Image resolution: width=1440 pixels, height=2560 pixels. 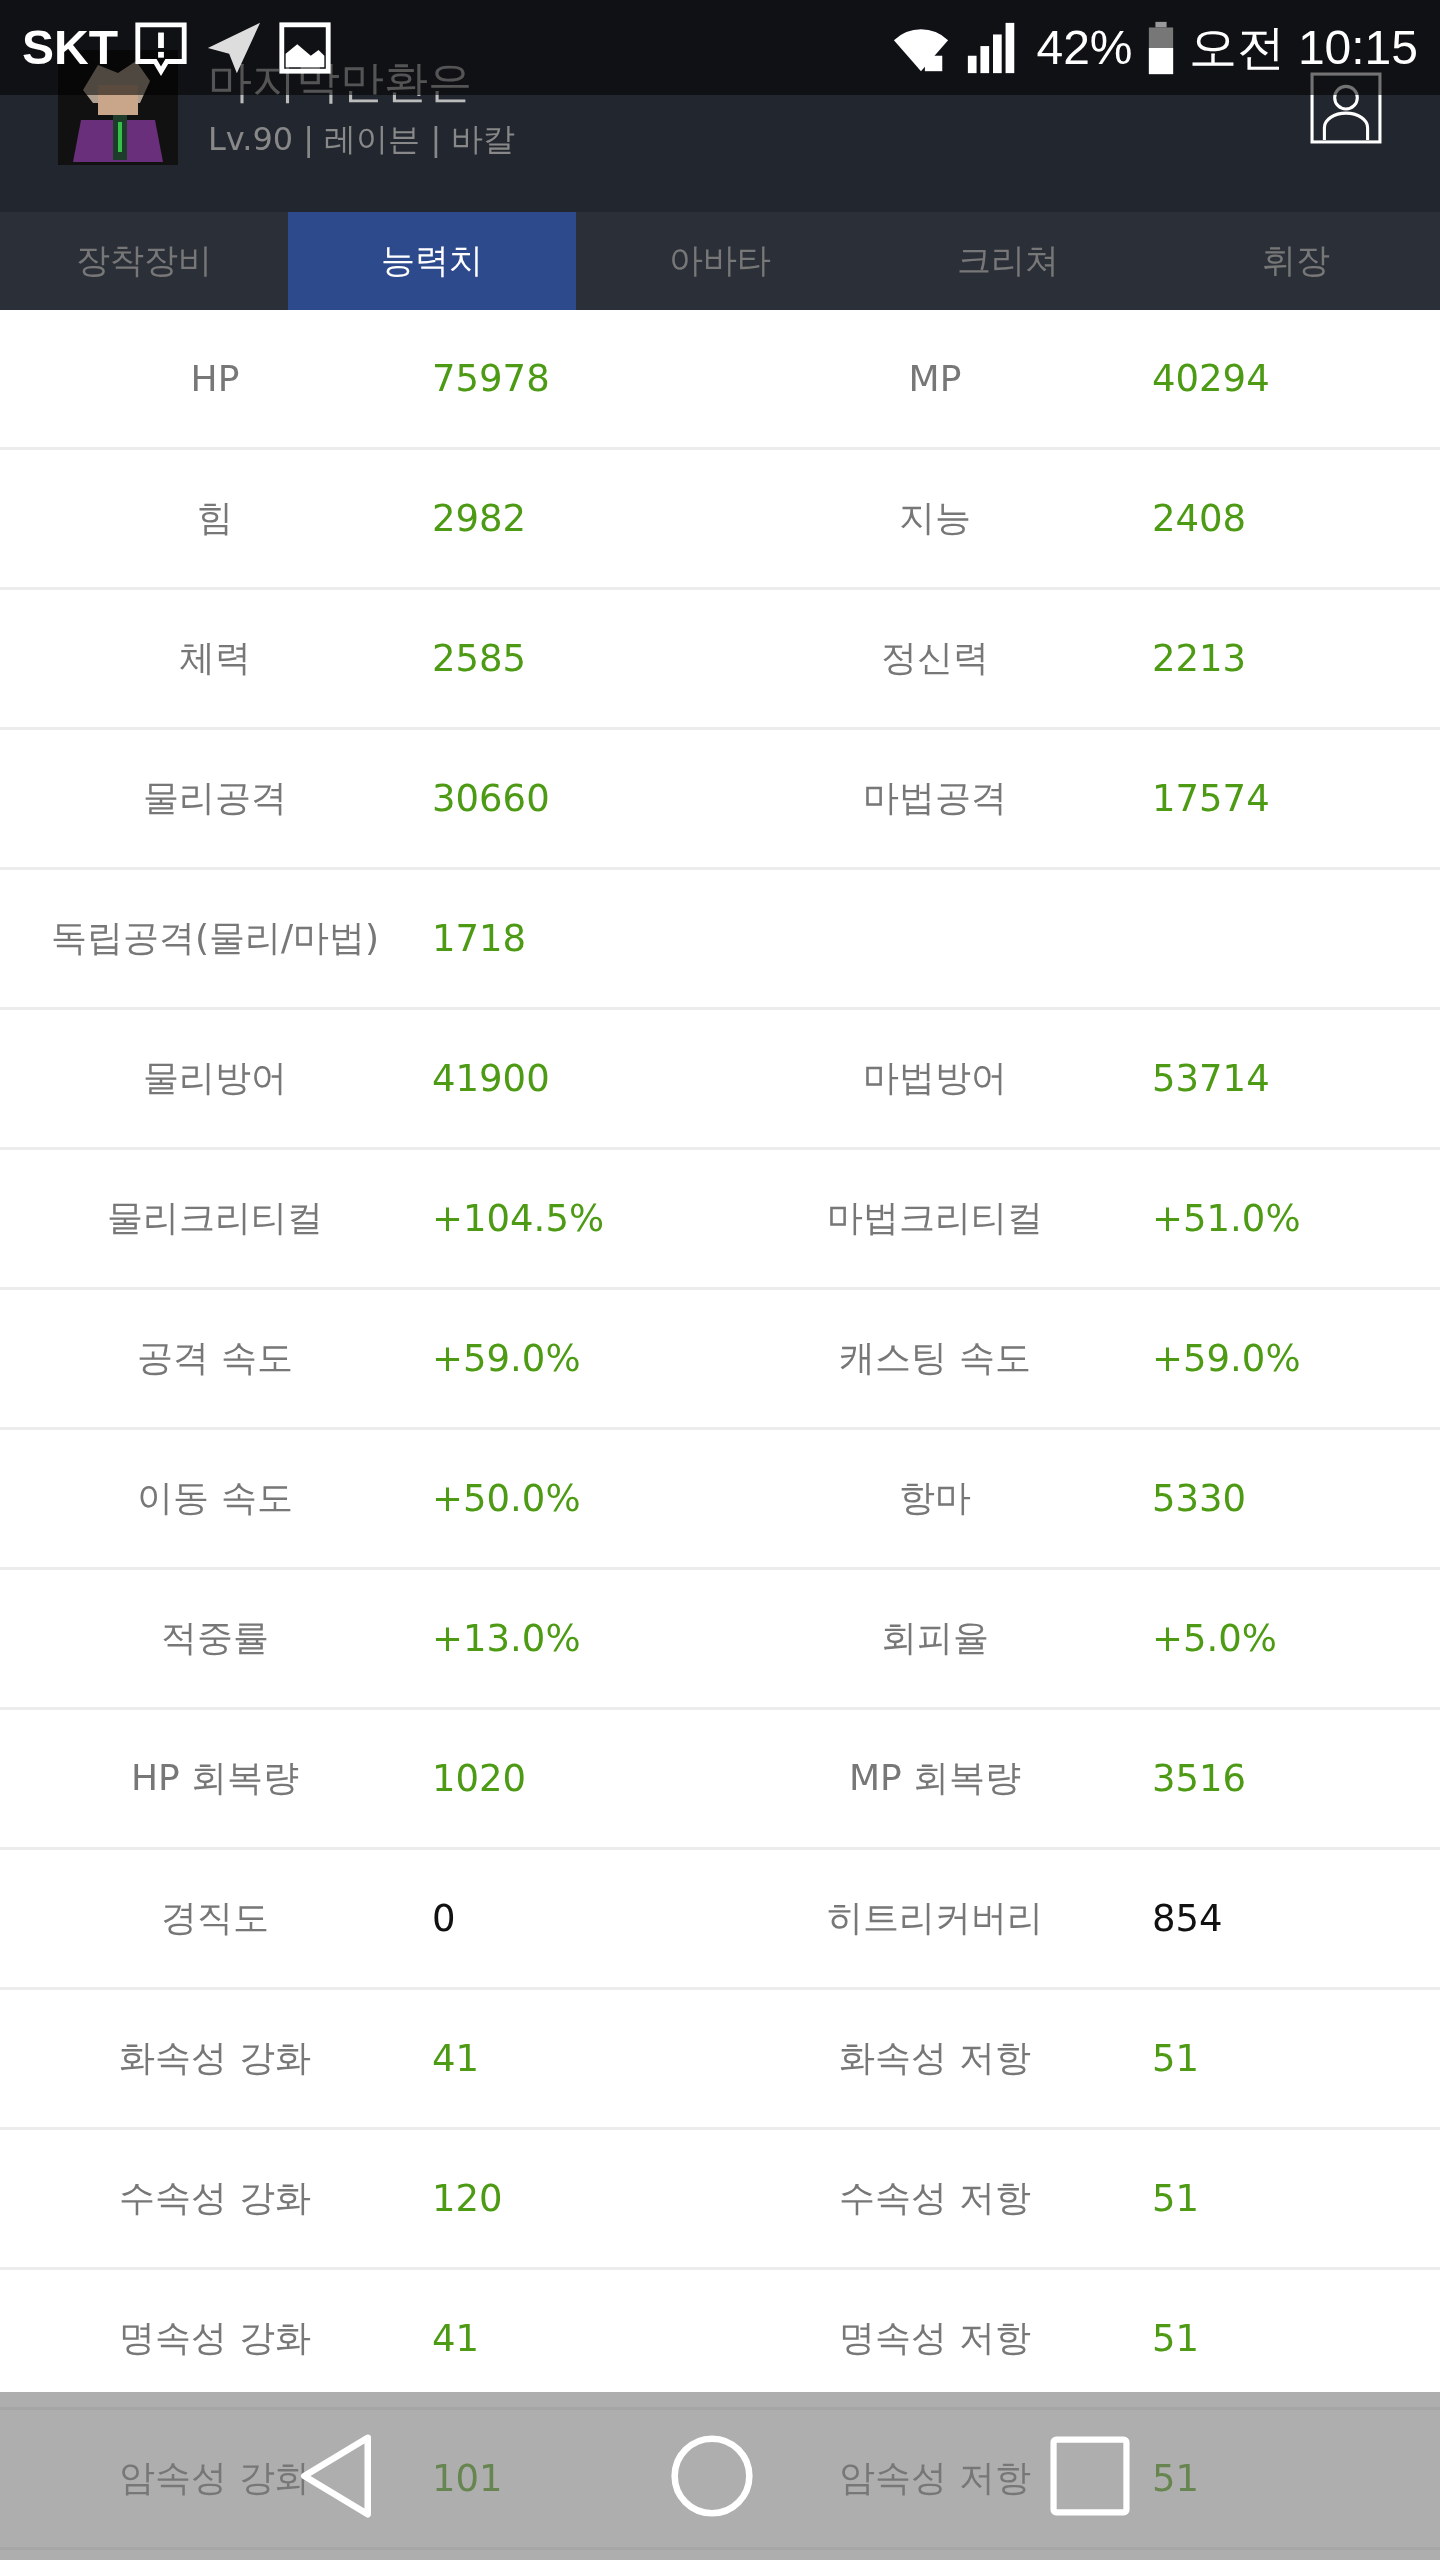 What do you see at coordinates (1210, 378) in the screenshot?
I see `stat-value: 40294` at bounding box center [1210, 378].